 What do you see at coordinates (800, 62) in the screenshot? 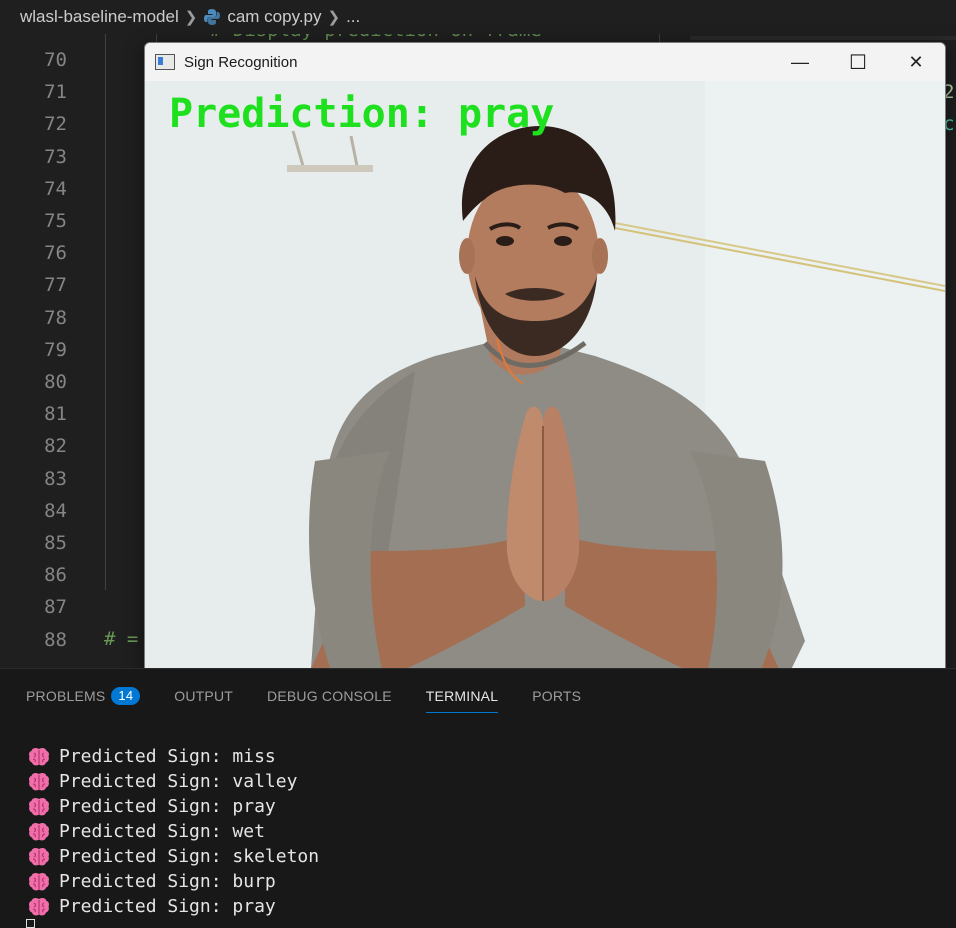
I see `minimize-button: —` at bounding box center [800, 62].